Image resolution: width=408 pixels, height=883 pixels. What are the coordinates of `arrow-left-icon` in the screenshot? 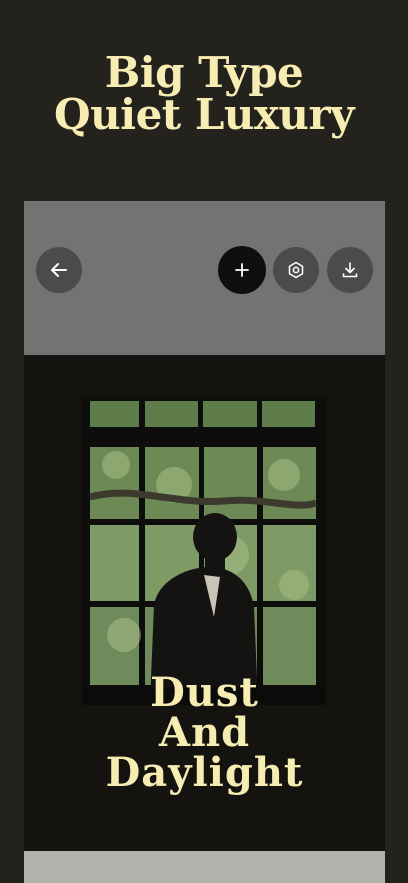 It's located at (59, 270).